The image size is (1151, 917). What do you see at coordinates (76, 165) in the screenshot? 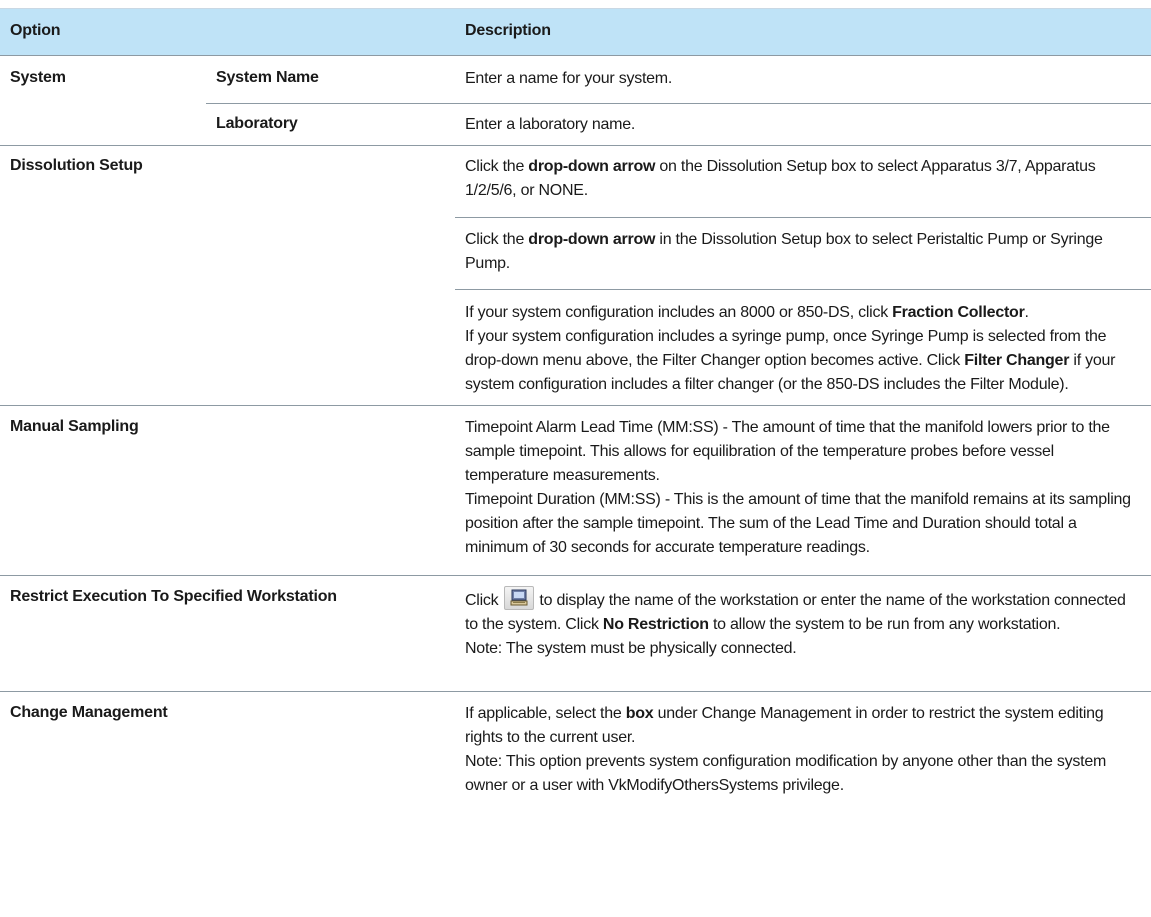
I see `option-dissolution-setup: Dissolution Setup` at bounding box center [76, 165].